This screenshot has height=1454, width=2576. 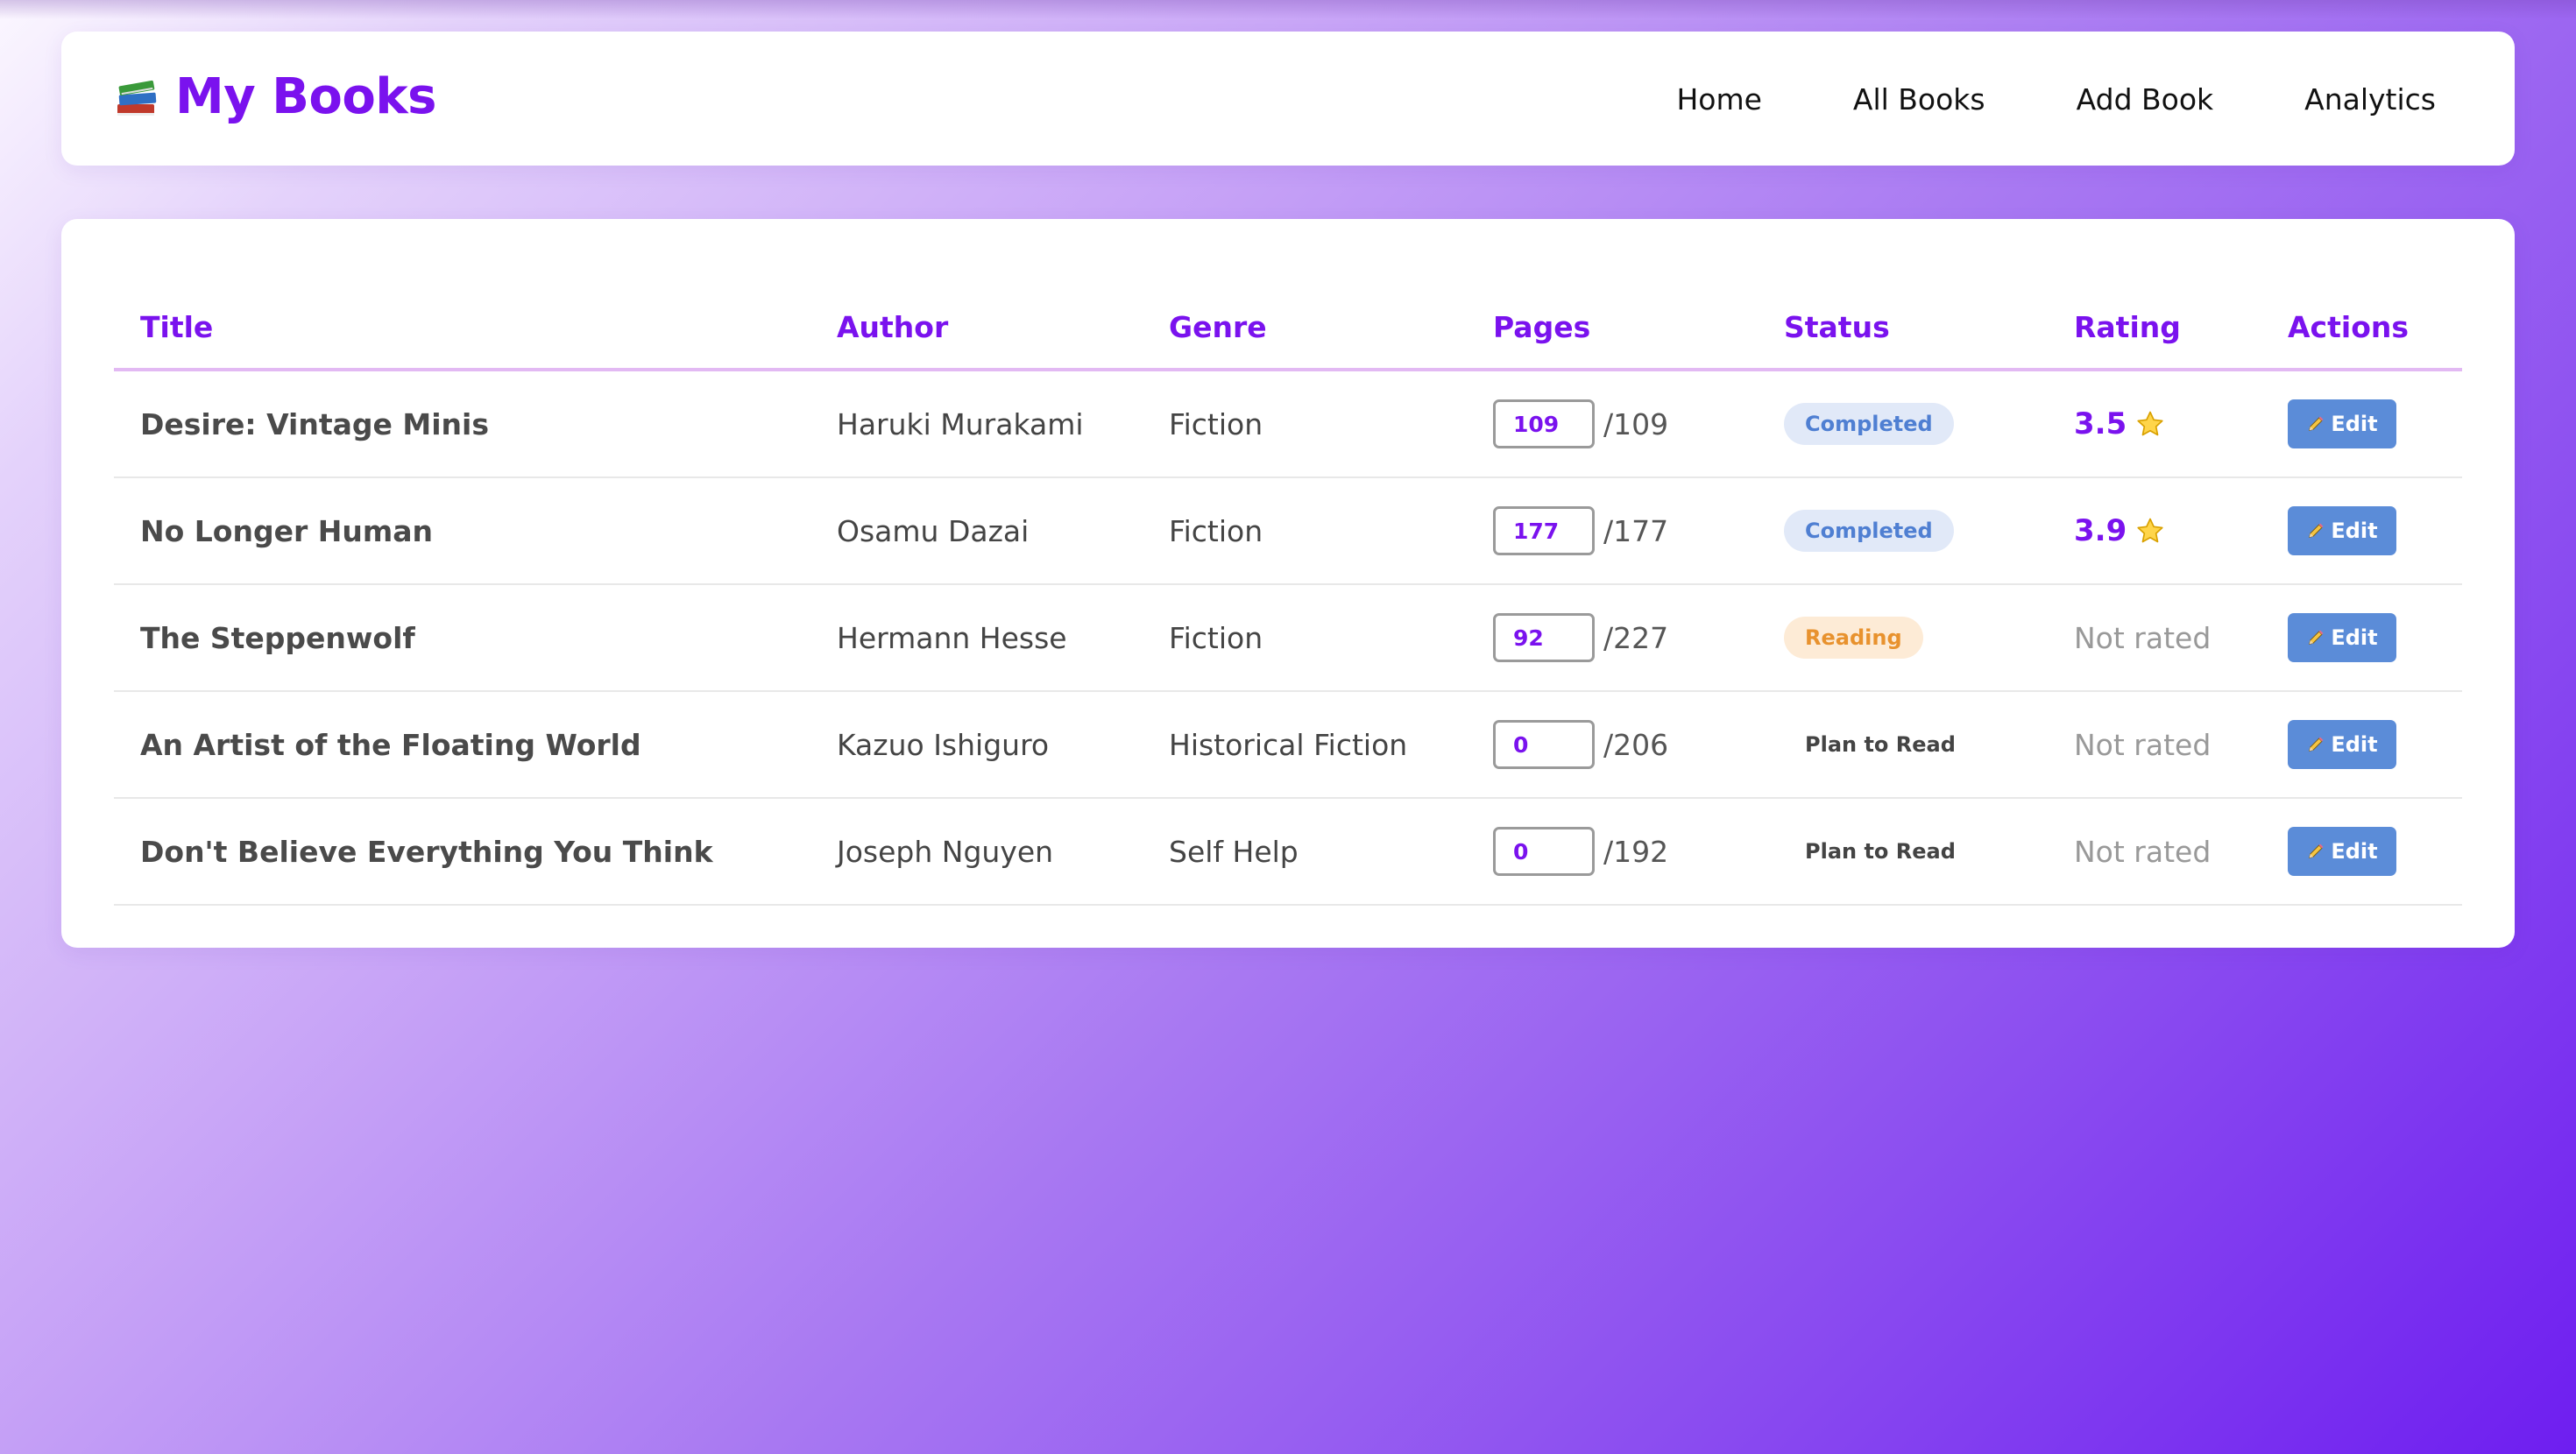 What do you see at coordinates (1718, 99) in the screenshot?
I see `nav-home: Home` at bounding box center [1718, 99].